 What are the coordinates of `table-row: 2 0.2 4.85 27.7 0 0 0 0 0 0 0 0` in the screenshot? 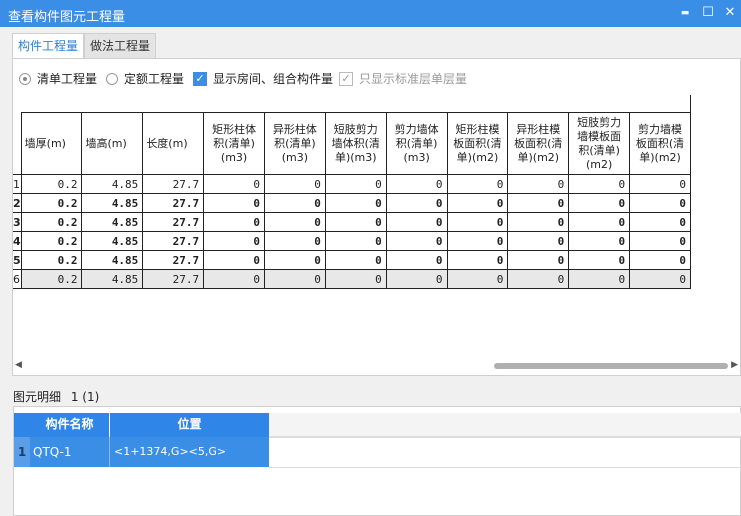 It's located at (352, 203).